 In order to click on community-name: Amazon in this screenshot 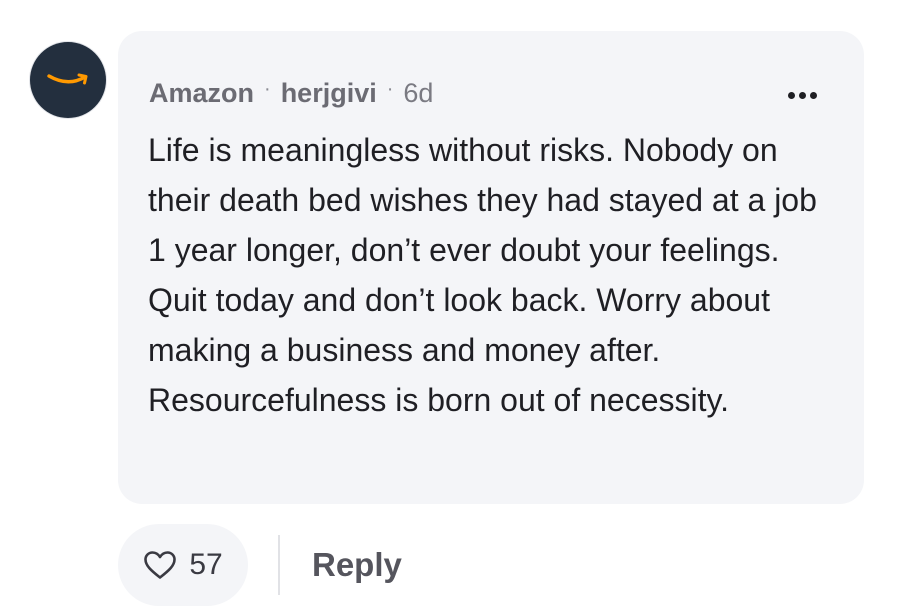, I will do `click(201, 93)`.